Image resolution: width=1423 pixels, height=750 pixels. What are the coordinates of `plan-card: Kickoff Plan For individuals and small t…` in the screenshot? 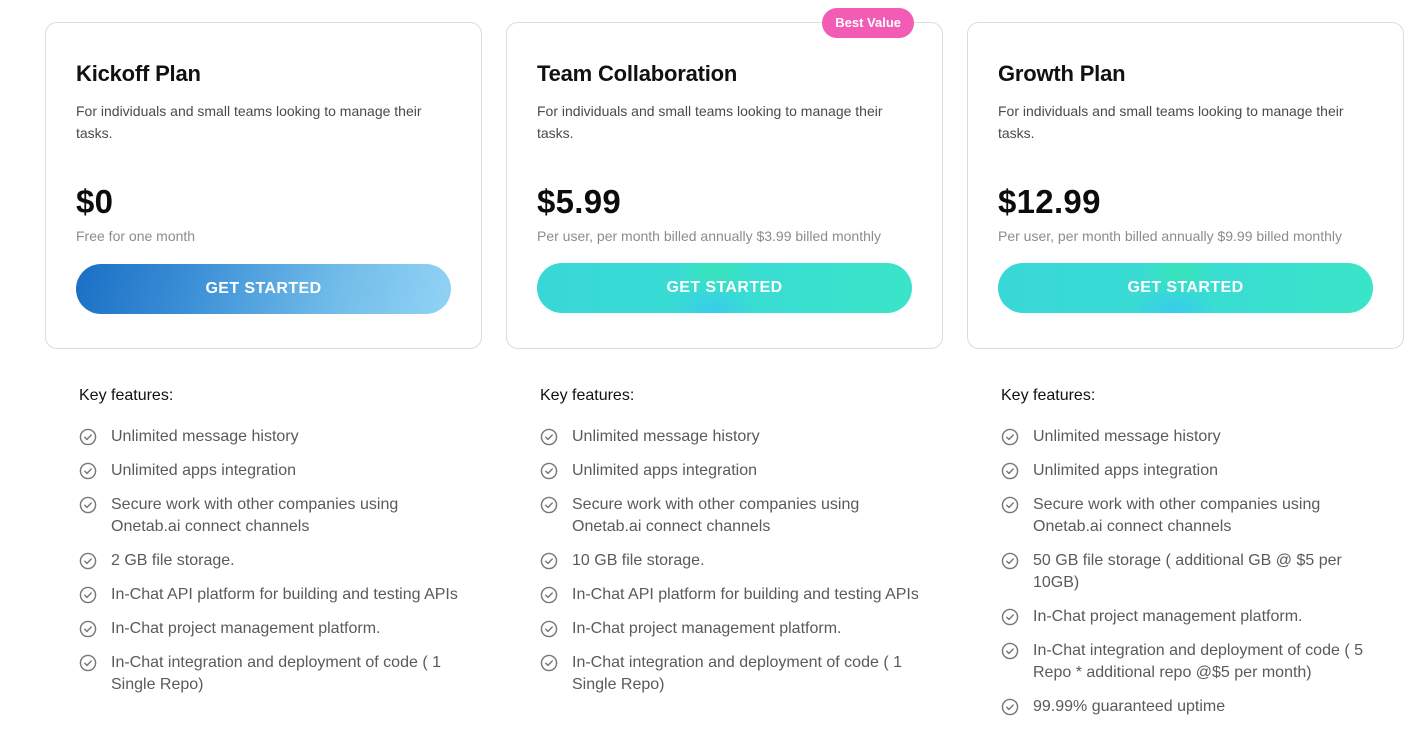 It's located at (263, 185).